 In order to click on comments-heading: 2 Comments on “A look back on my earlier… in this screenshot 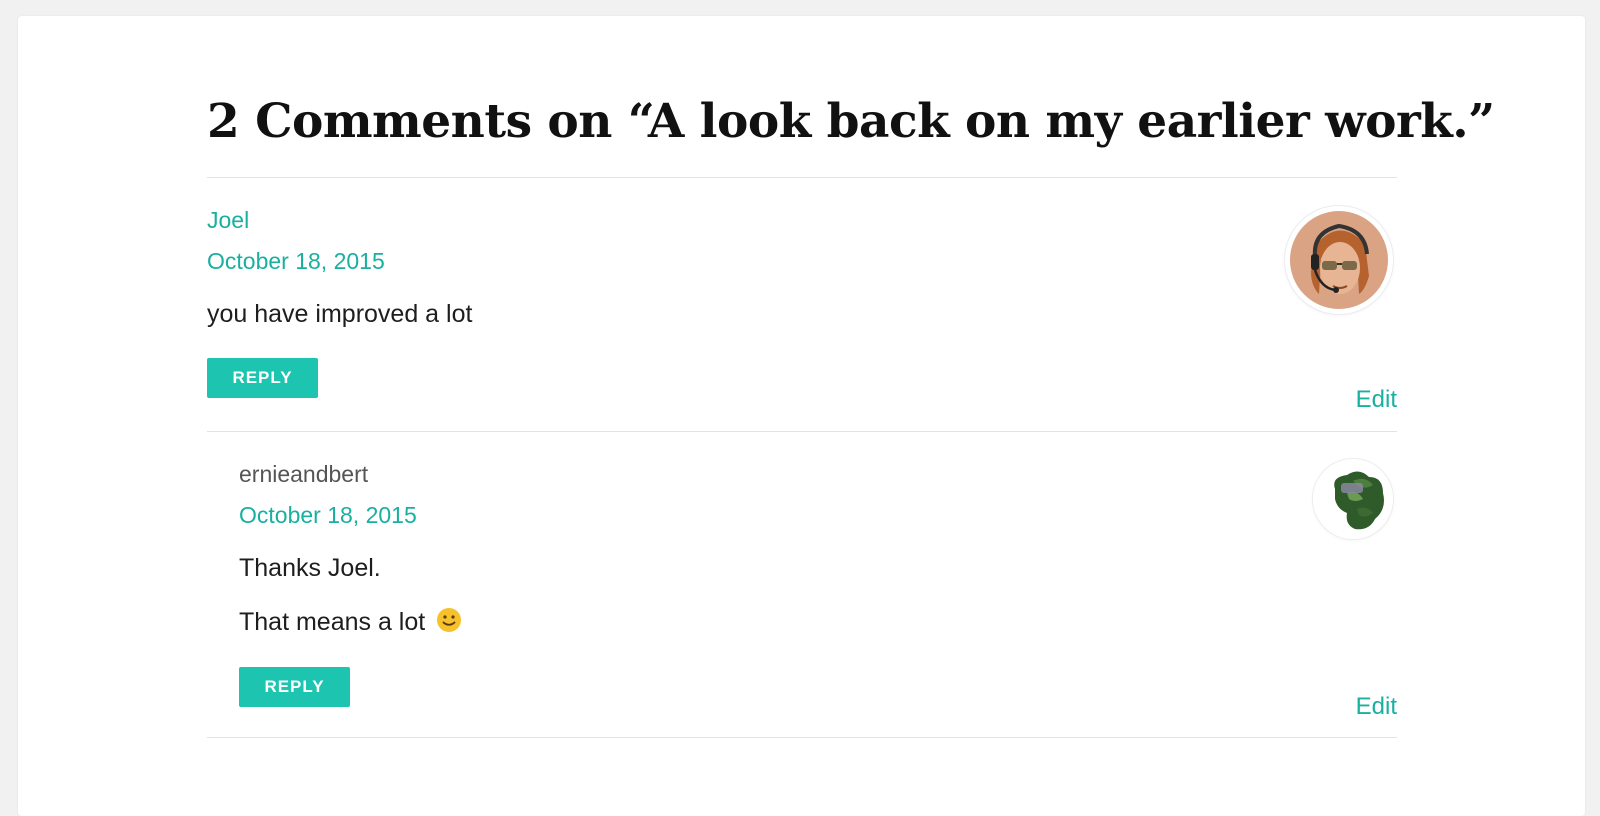, I will do `click(851, 121)`.